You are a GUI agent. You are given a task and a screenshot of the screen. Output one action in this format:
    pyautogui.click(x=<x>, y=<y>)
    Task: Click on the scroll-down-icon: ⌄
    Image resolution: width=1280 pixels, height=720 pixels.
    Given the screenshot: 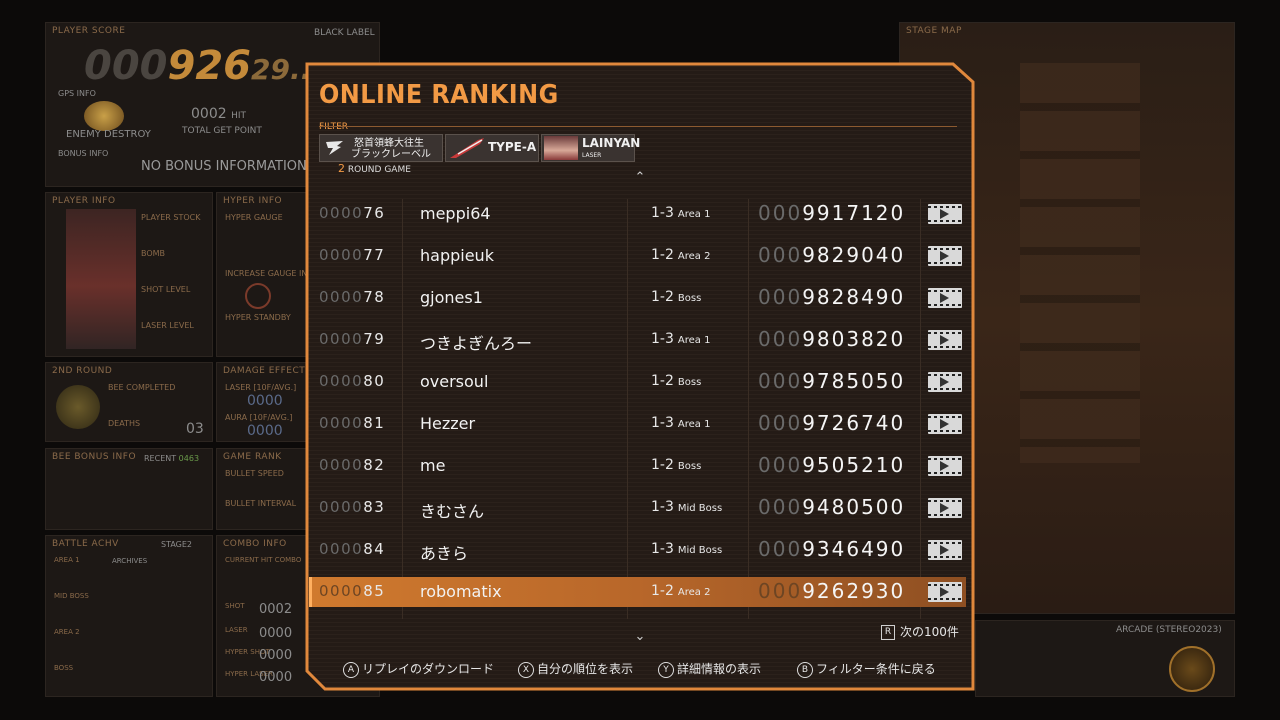 What is the action you would take?
    pyautogui.click(x=640, y=636)
    